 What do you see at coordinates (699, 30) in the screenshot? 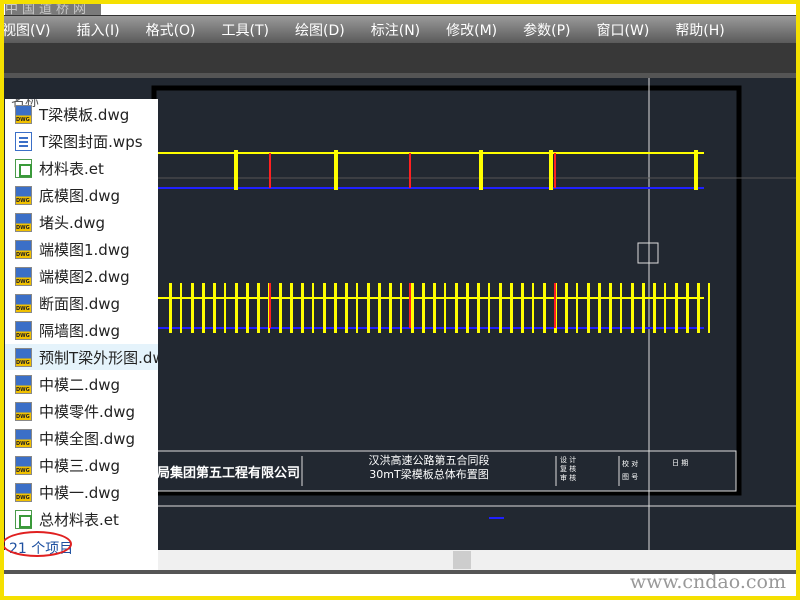
I see `menu-help: 帮助(H)` at bounding box center [699, 30].